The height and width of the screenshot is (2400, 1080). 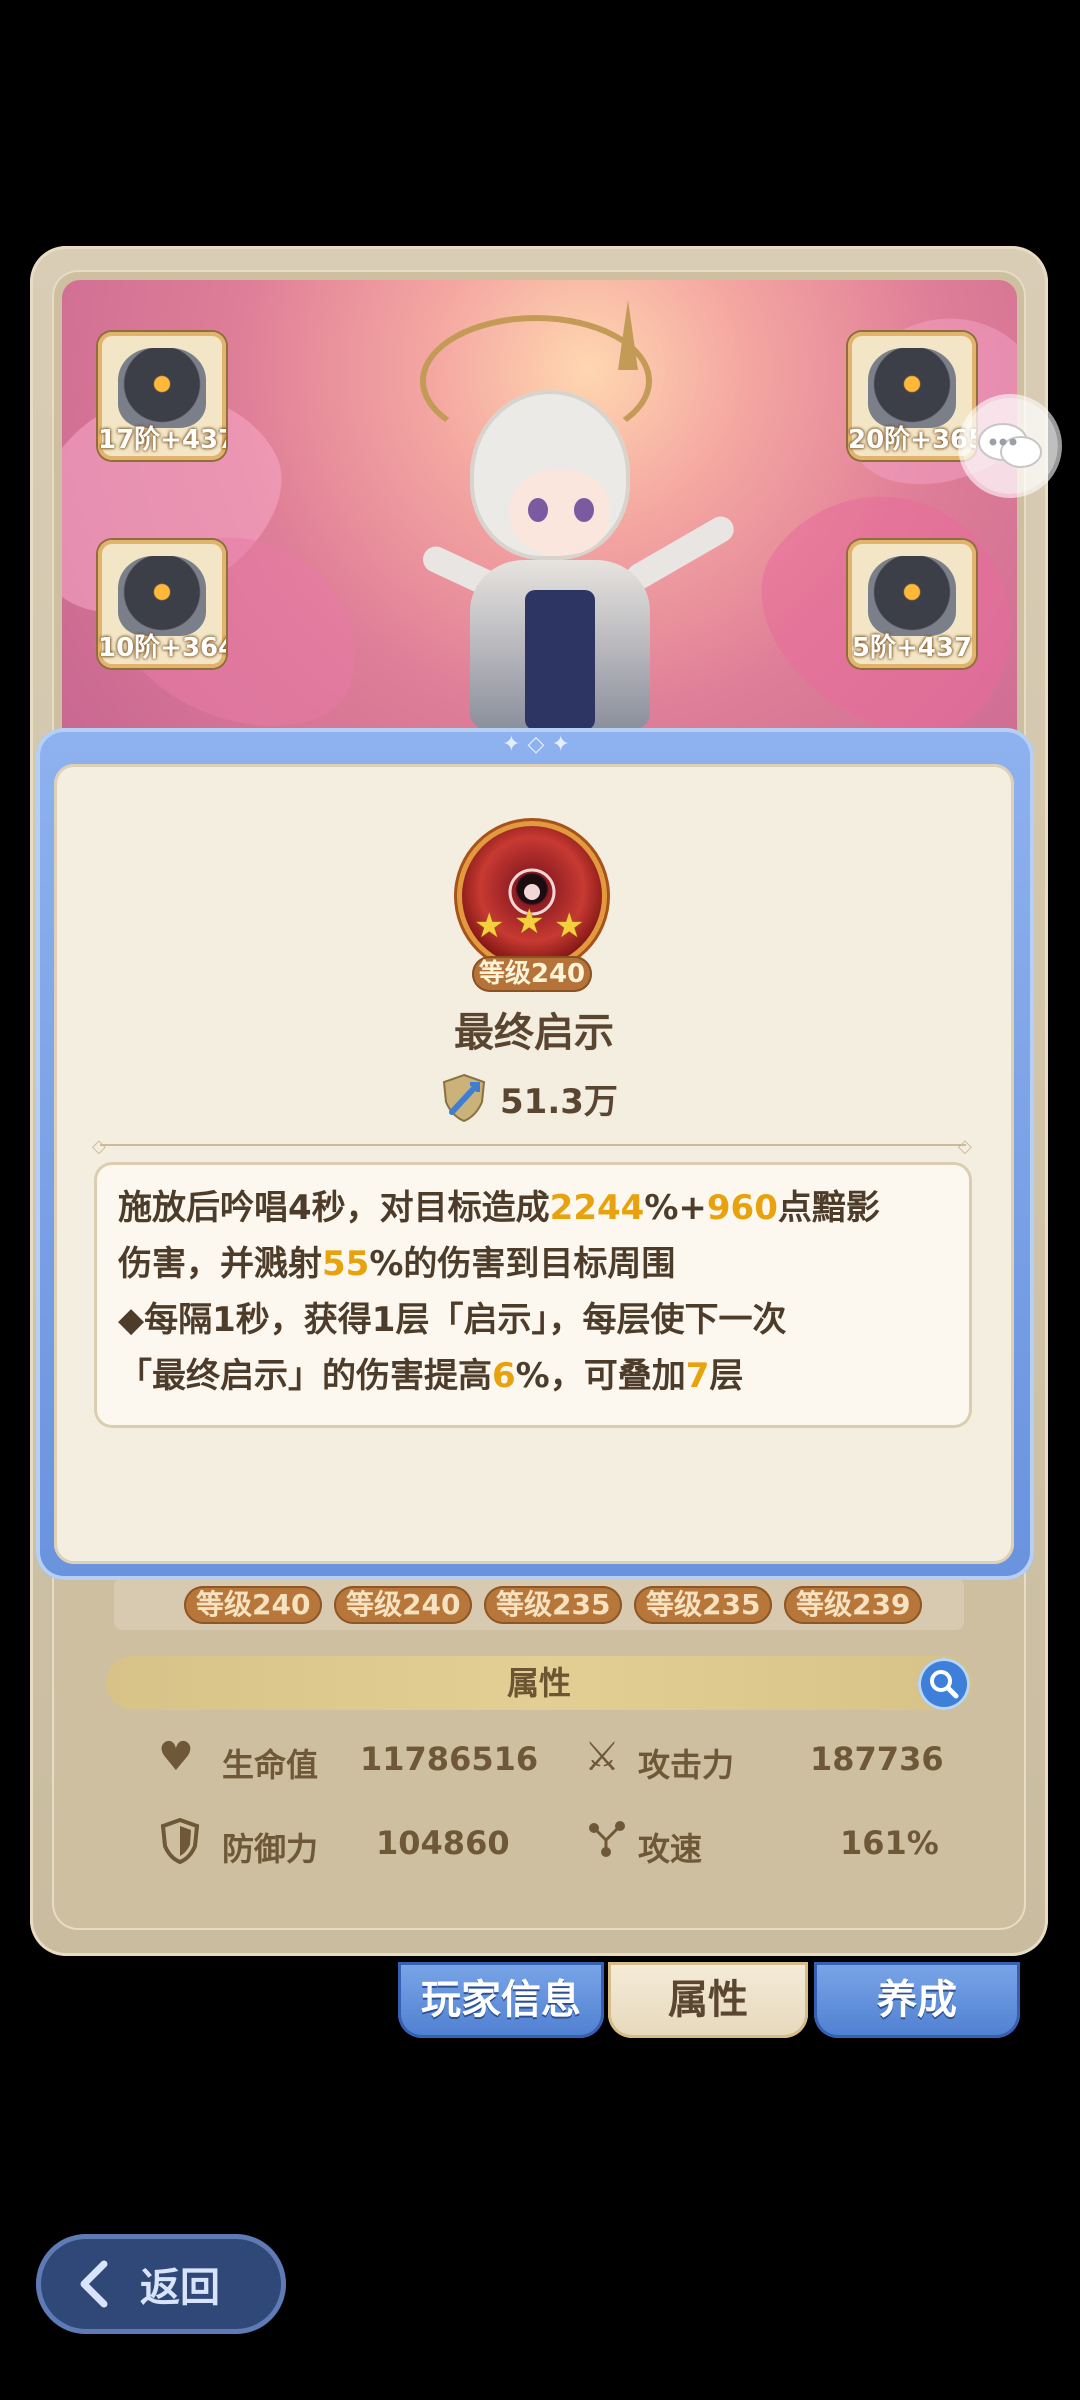 I want to click on tab-player-info: 玩家信息, so click(x=501, y=2000).